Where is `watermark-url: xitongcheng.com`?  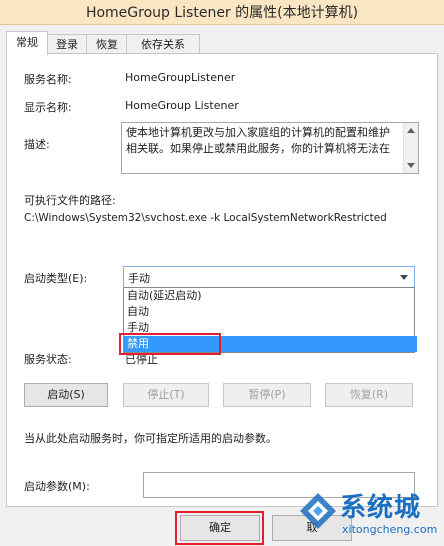
watermark-url: xitongcheng.com is located at coordinates (390, 529).